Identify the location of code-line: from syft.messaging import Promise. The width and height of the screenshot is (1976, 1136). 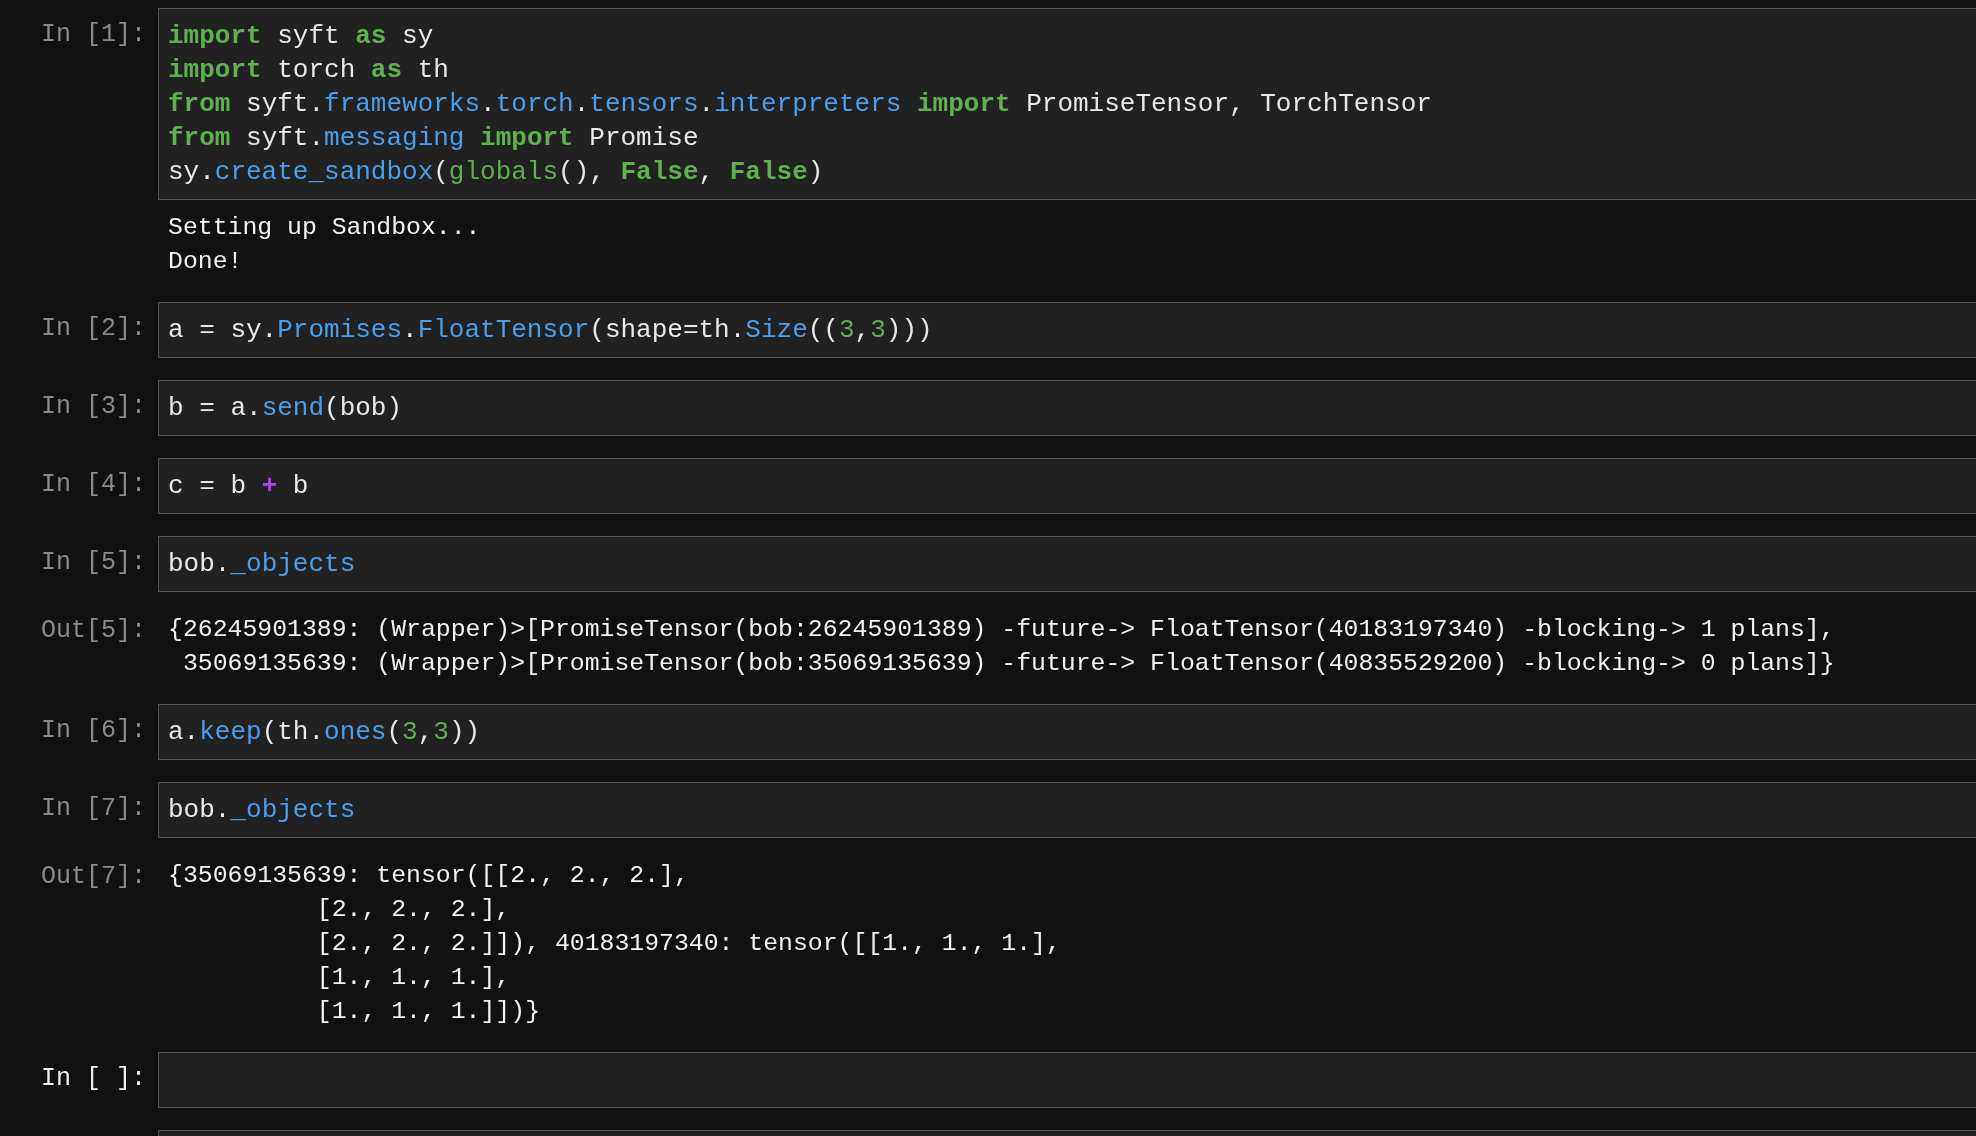
(433, 138).